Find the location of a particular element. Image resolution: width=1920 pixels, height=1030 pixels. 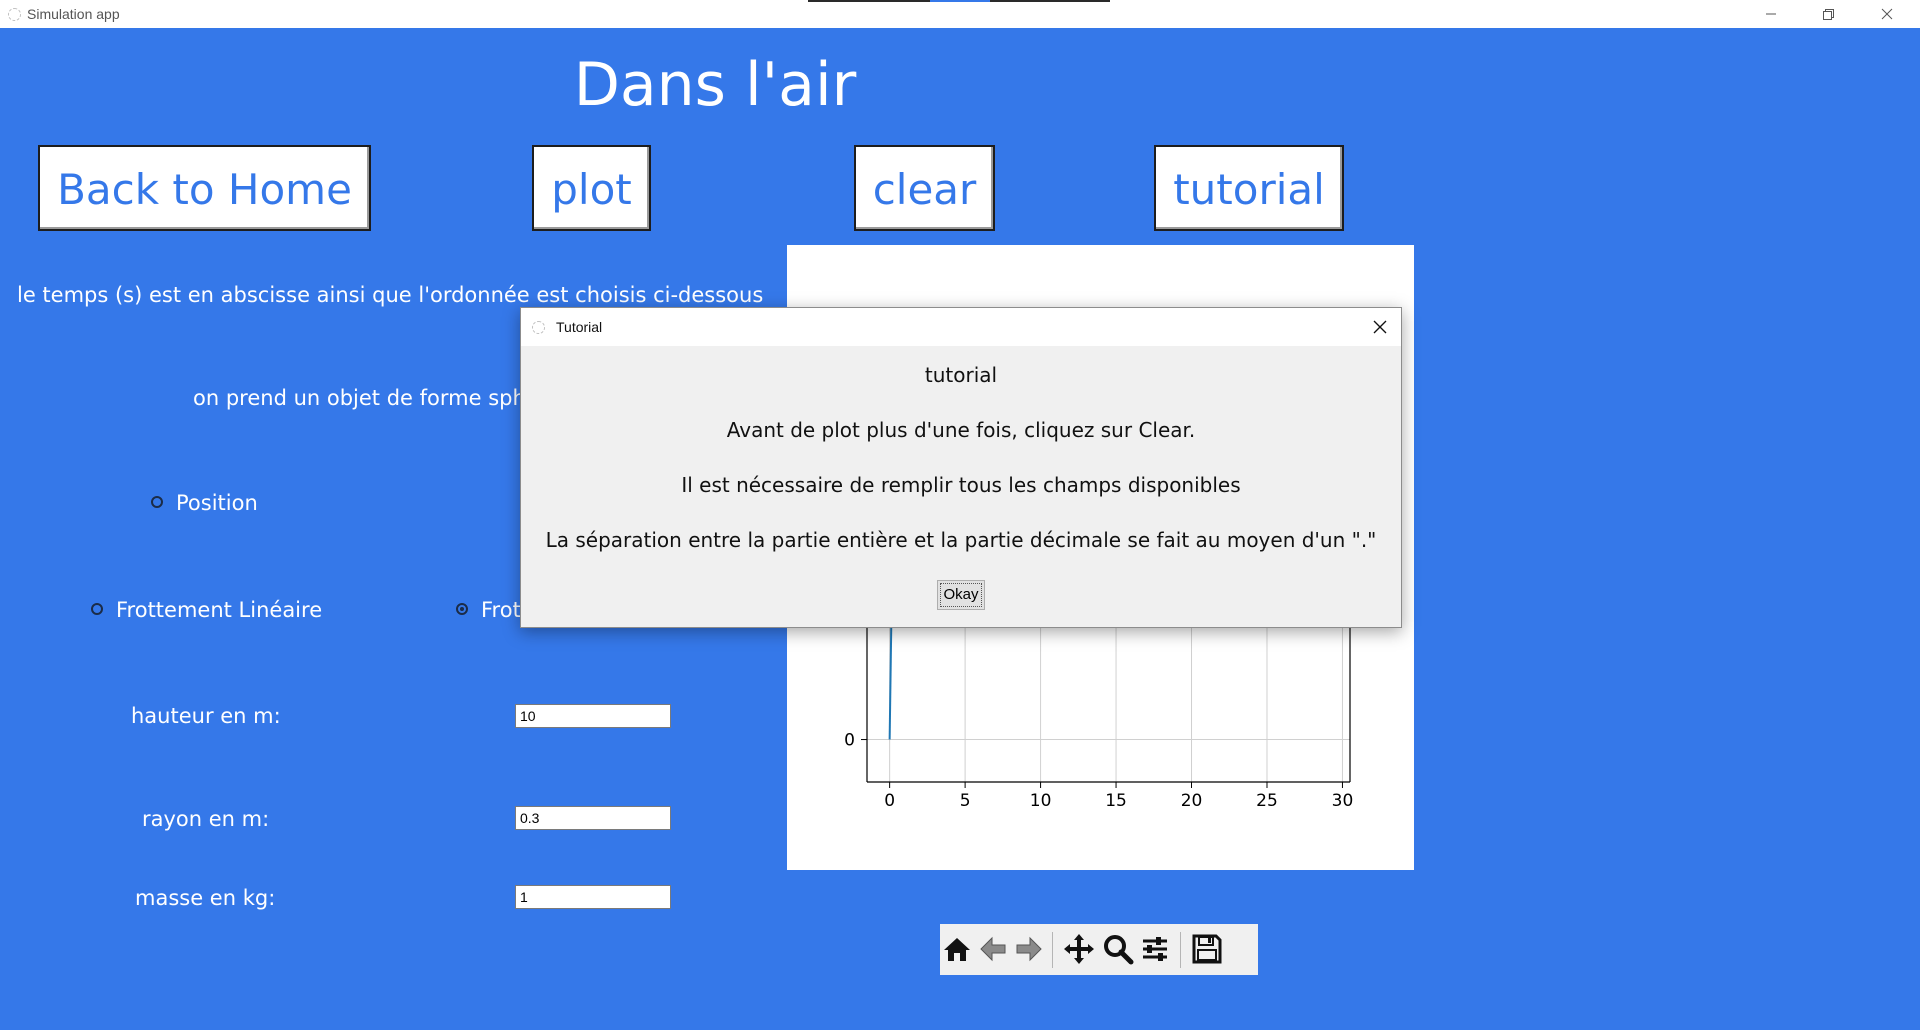

dialog-heading: tutorial is located at coordinates (961, 375).